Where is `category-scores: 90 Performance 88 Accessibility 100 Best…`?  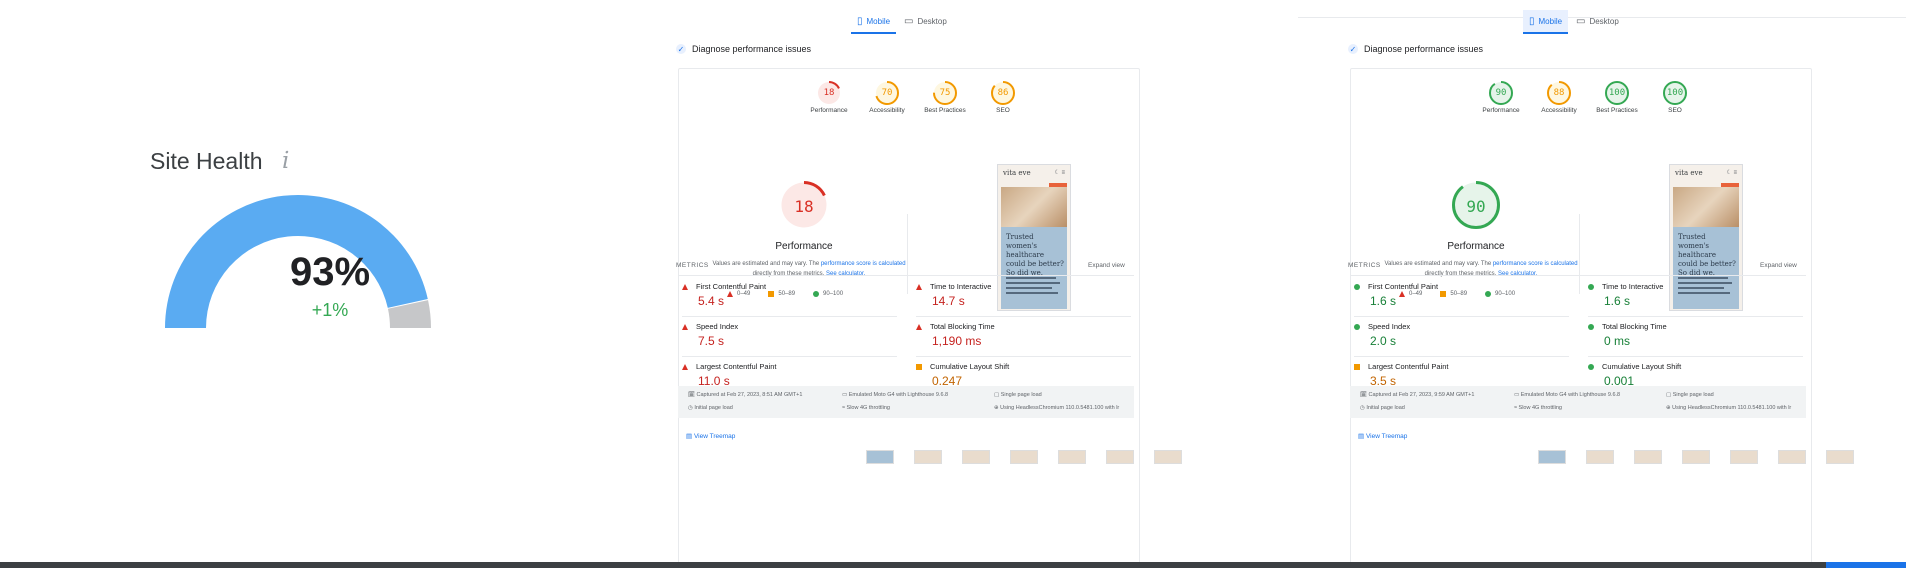 category-scores: 90 Performance 88 Accessibility 100 Best… is located at coordinates (1591, 106).